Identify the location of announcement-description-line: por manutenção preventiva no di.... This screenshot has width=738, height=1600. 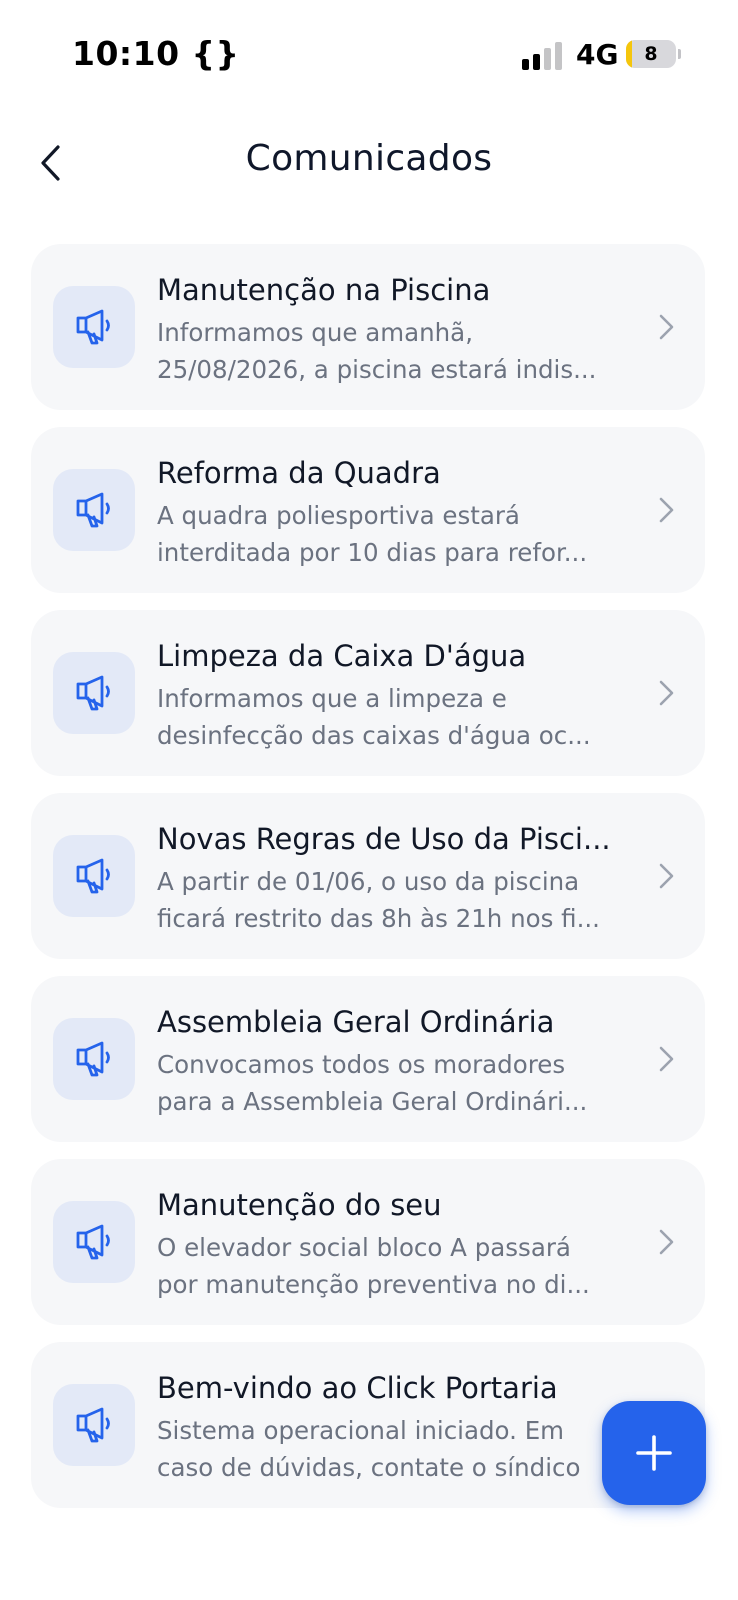
(373, 1284).